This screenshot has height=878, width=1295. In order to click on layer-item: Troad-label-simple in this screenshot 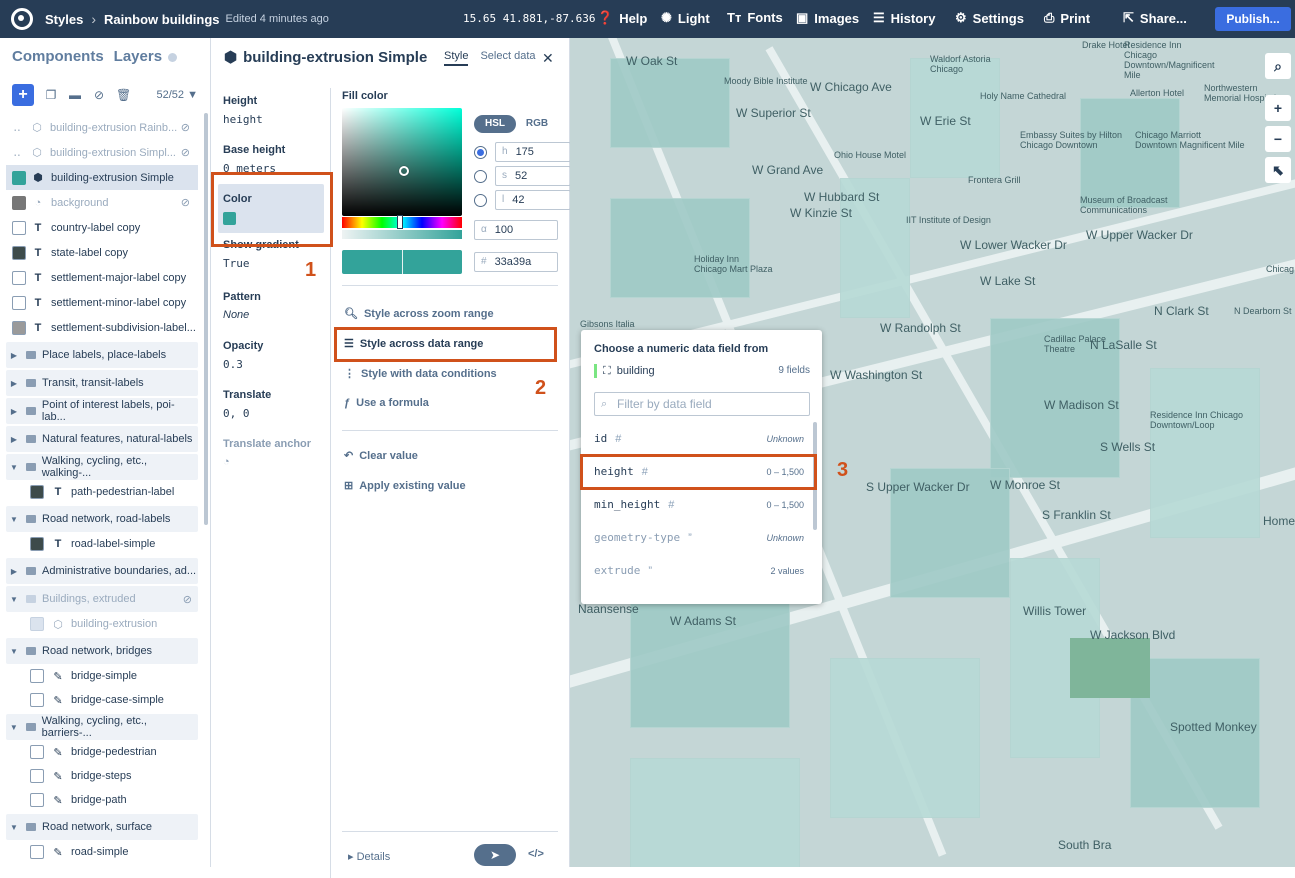, I will do `click(102, 544)`.